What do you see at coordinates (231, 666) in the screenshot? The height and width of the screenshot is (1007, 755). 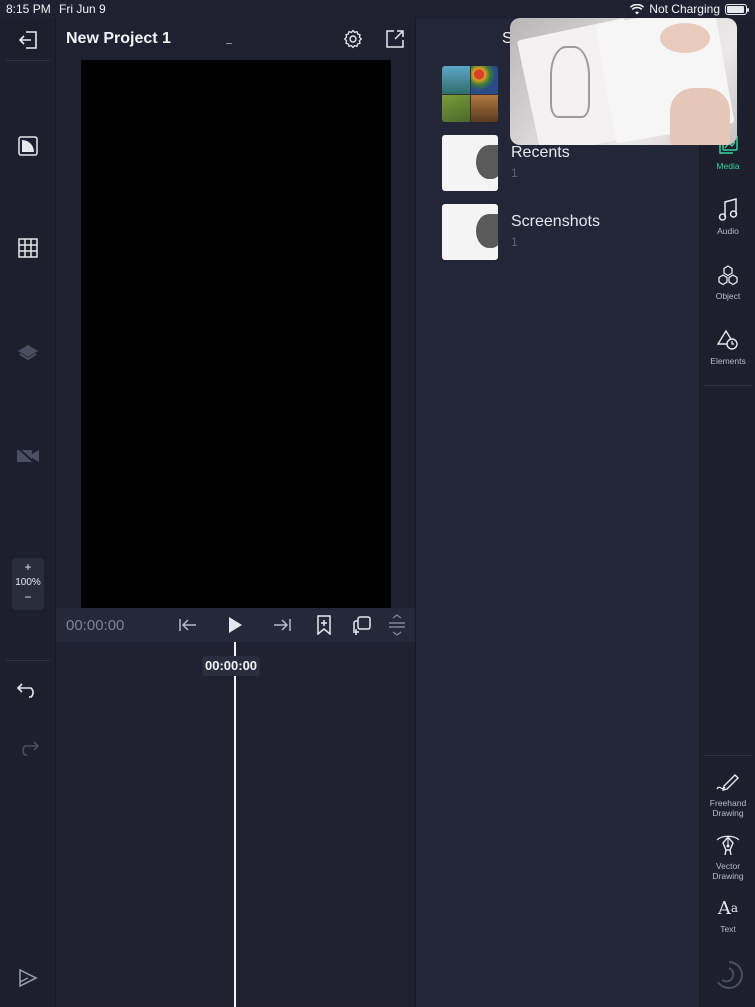 I see `playhead-time-label: 00:00:00` at bounding box center [231, 666].